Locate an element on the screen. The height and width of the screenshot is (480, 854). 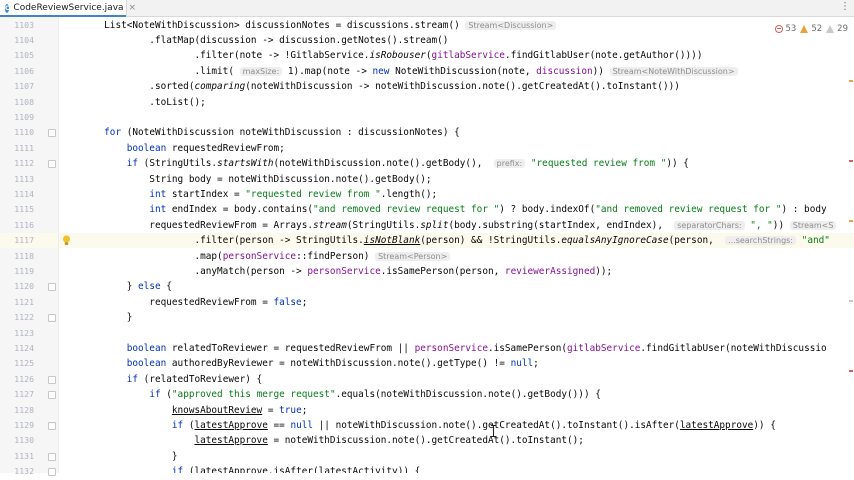
line-number: 1108 is located at coordinates (24, 101).